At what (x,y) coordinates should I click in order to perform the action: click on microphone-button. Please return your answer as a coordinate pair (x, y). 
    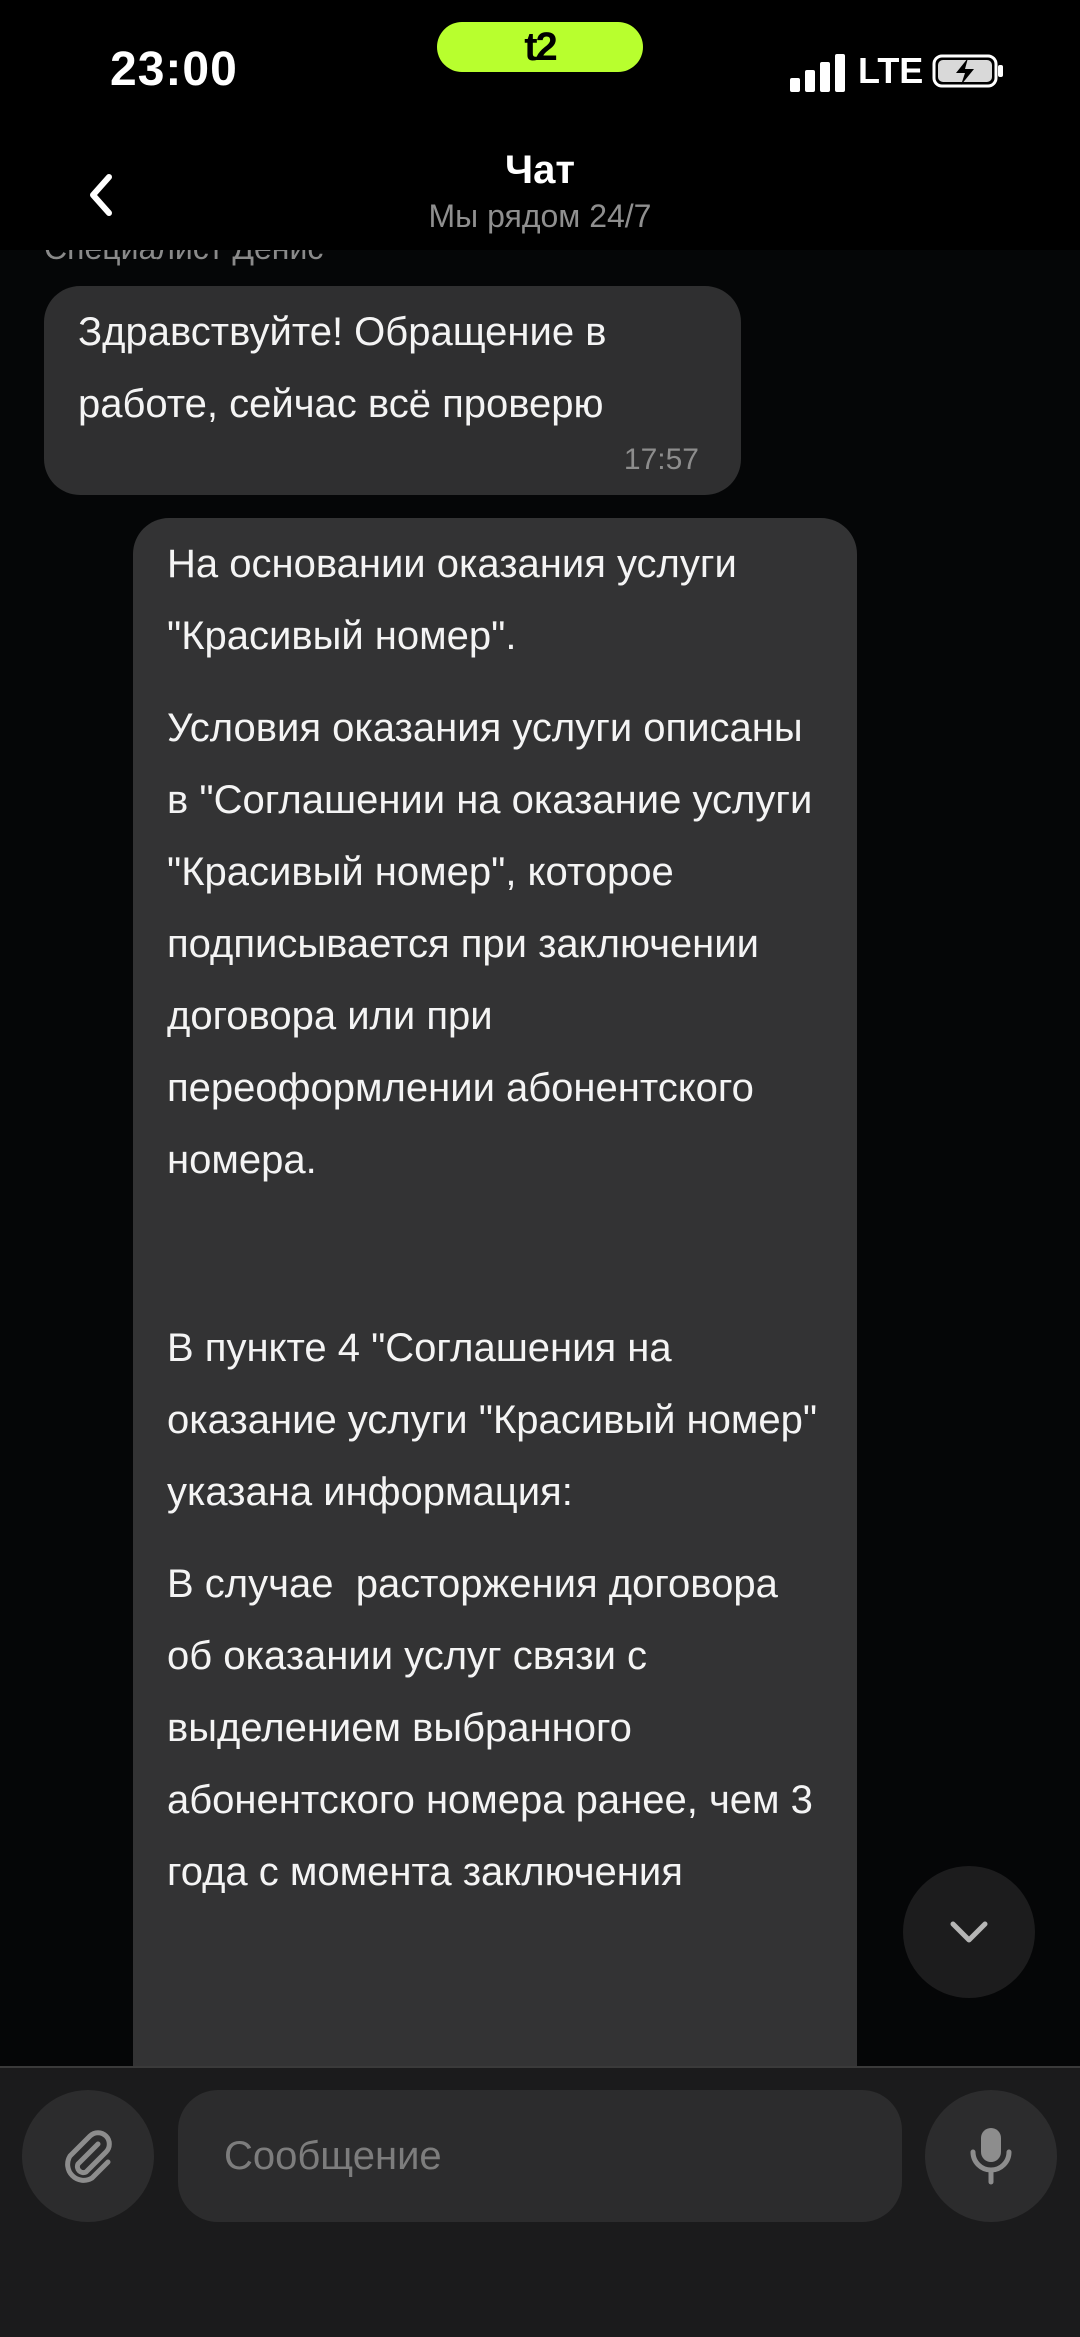
    Looking at the image, I should click on (991, 2156).